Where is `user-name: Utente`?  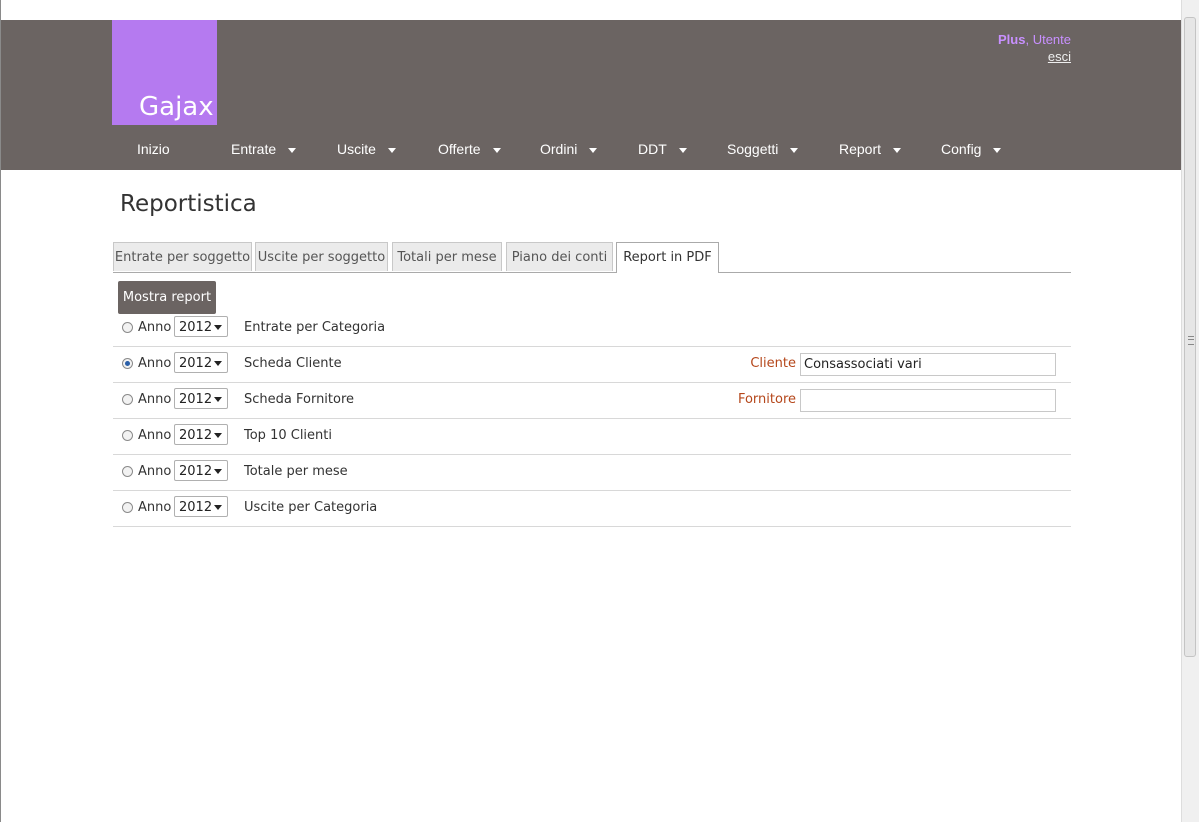
user-name: Utente is located at coordinates (1051, 39).